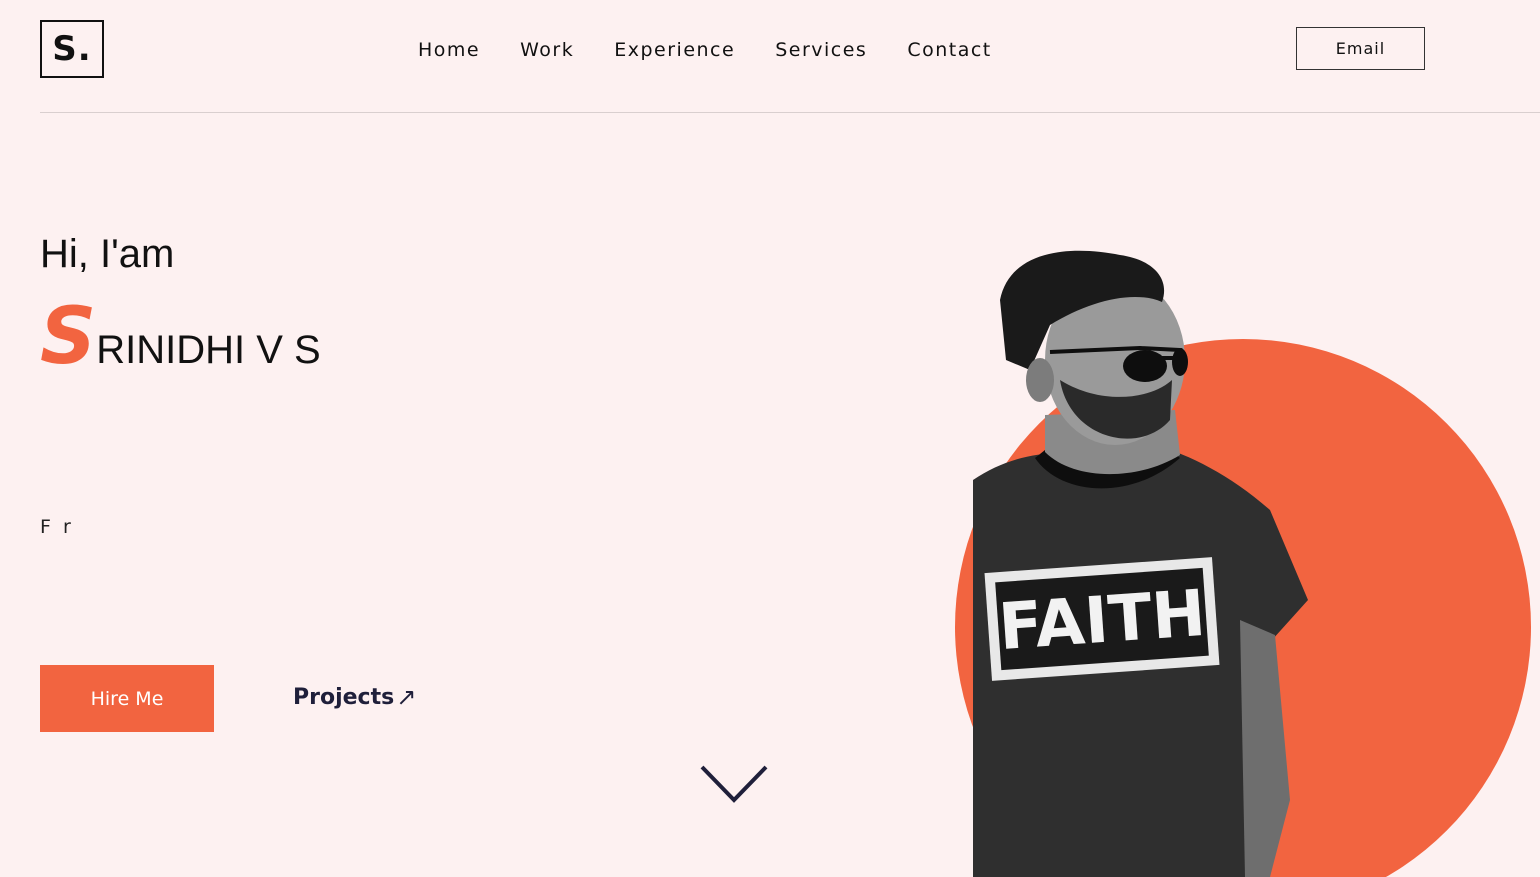 The height and width of the screenshot is (877, 1540). I want to click on chevron-down-icon, so click(734, 784).